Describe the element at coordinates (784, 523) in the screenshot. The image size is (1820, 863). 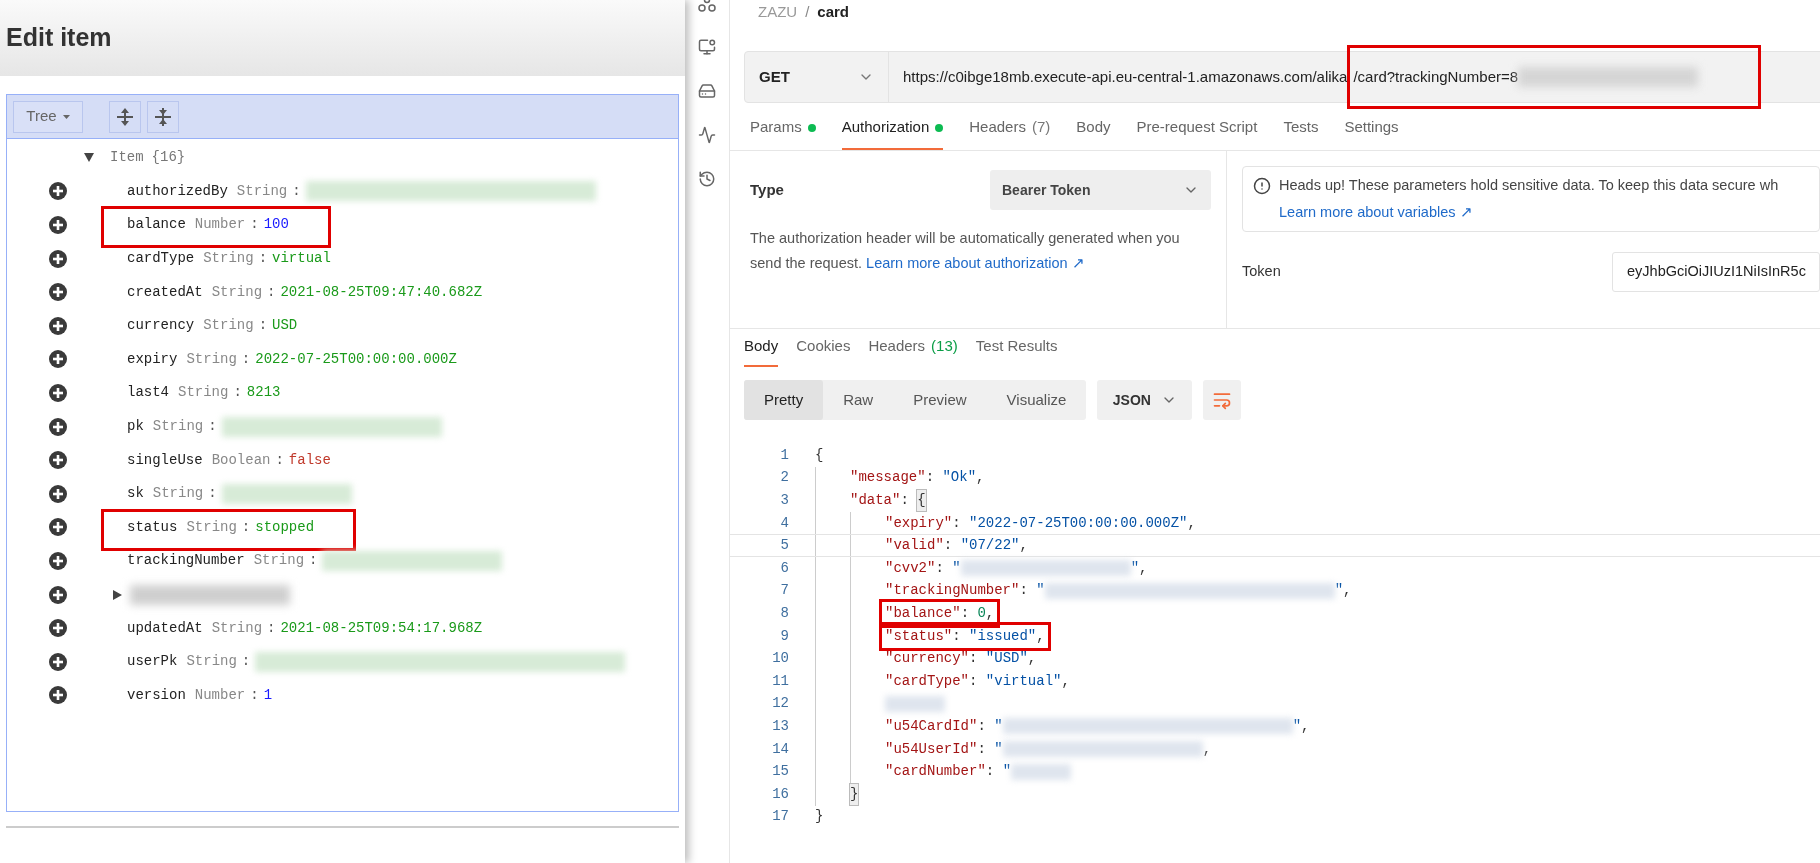
I see `line-number: 4` at that location.